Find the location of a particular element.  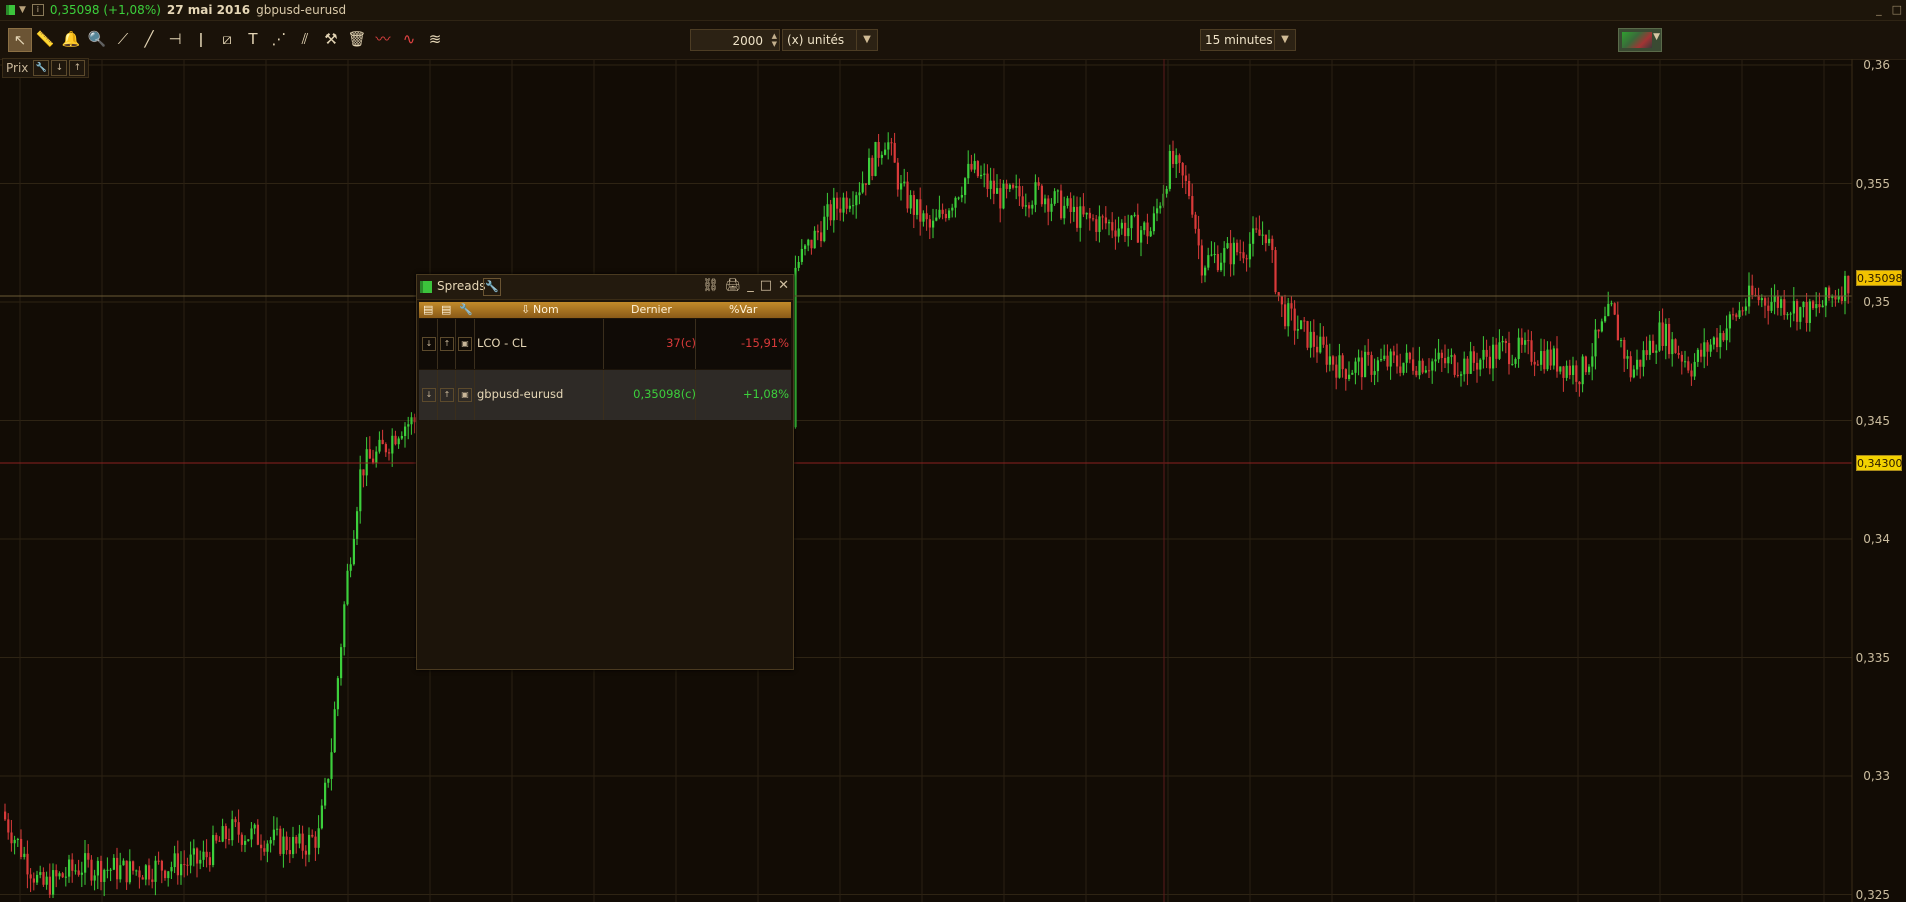

indicator-icon: 〰 is located at coordinates (383, 39).